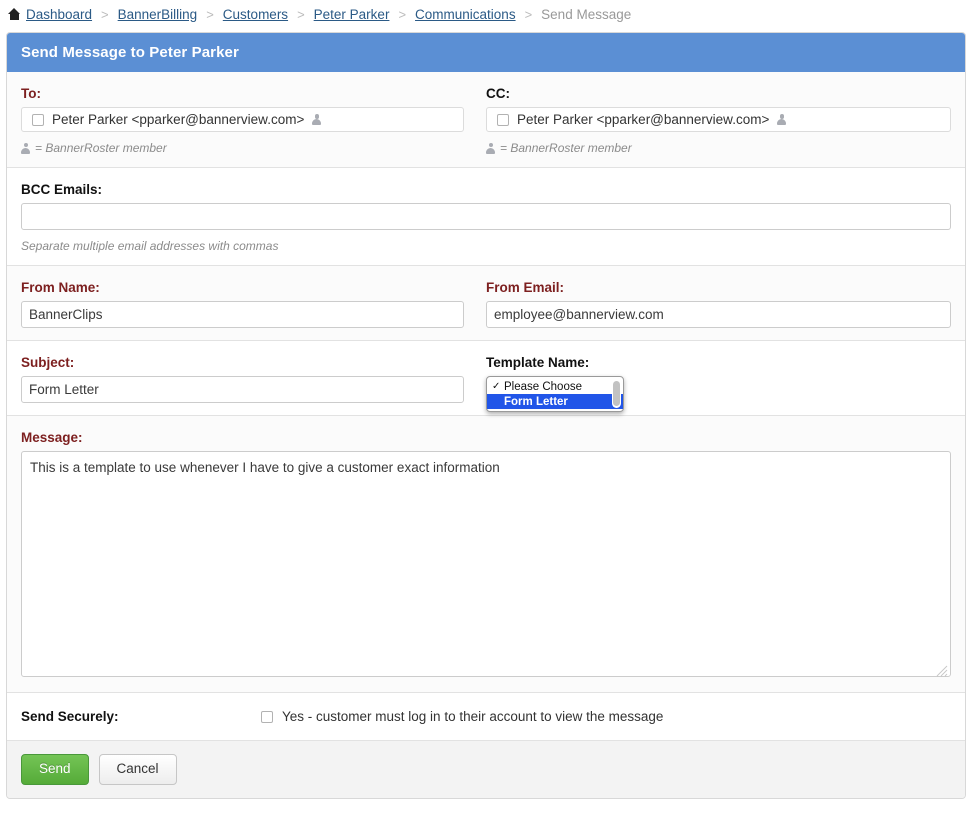 Image resolution: width=972 pixels, height=828 pixels. I want to click on to-roster-hint-text: = BannerRoster member, so click(101, 148).